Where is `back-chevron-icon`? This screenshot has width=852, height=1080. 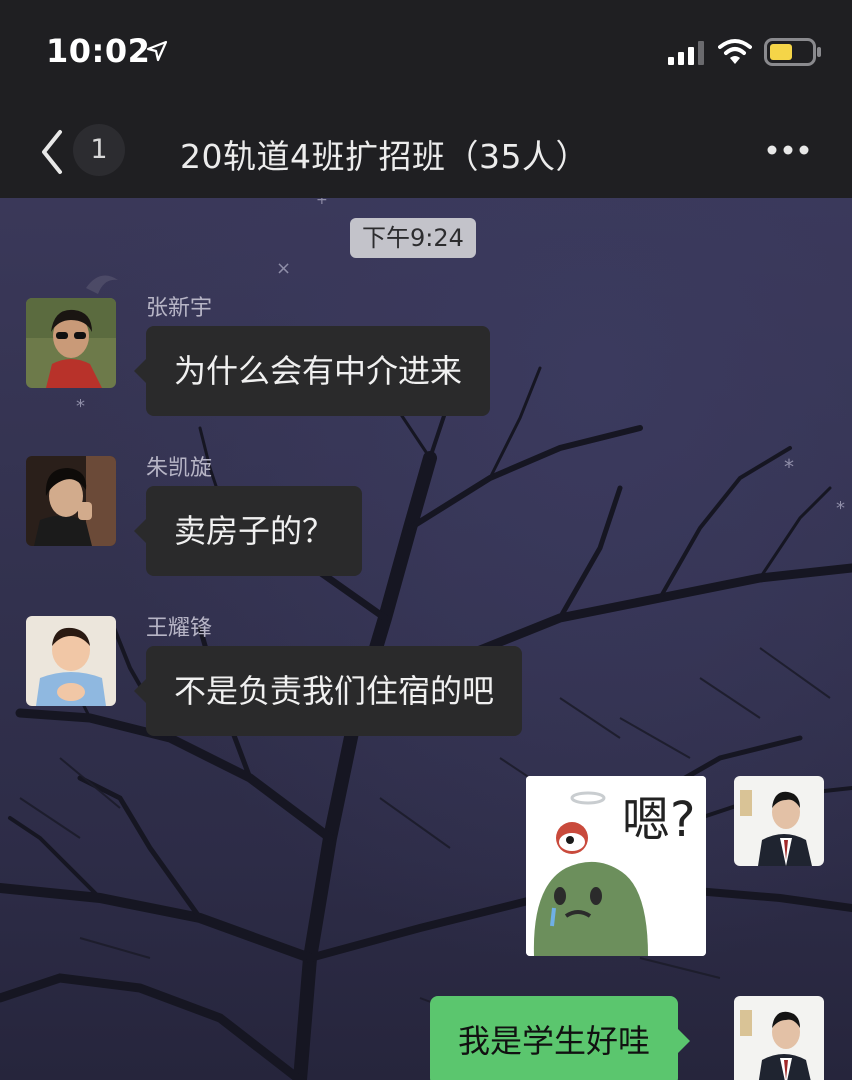 back-chevron-icon is located at coordinates (54, 152).